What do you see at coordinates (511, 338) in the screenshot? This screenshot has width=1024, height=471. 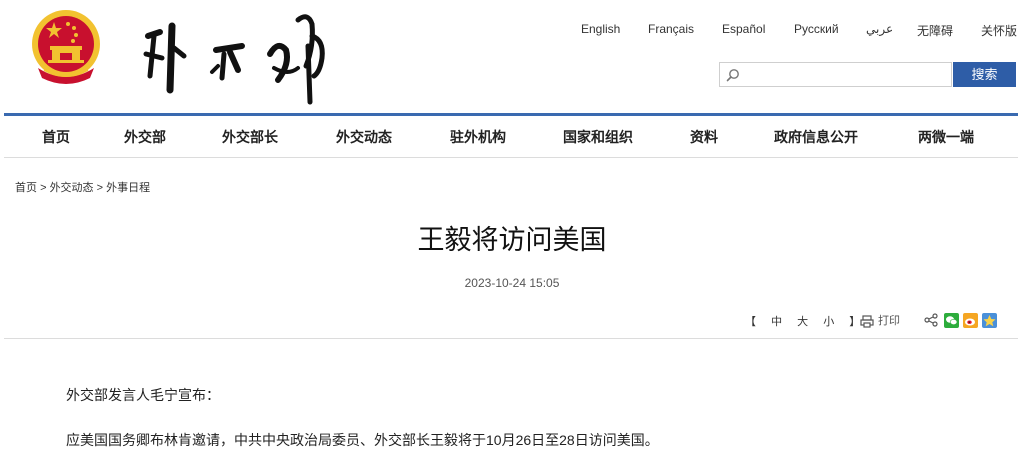 I see `content-divider` at bounding box center [511, 338].